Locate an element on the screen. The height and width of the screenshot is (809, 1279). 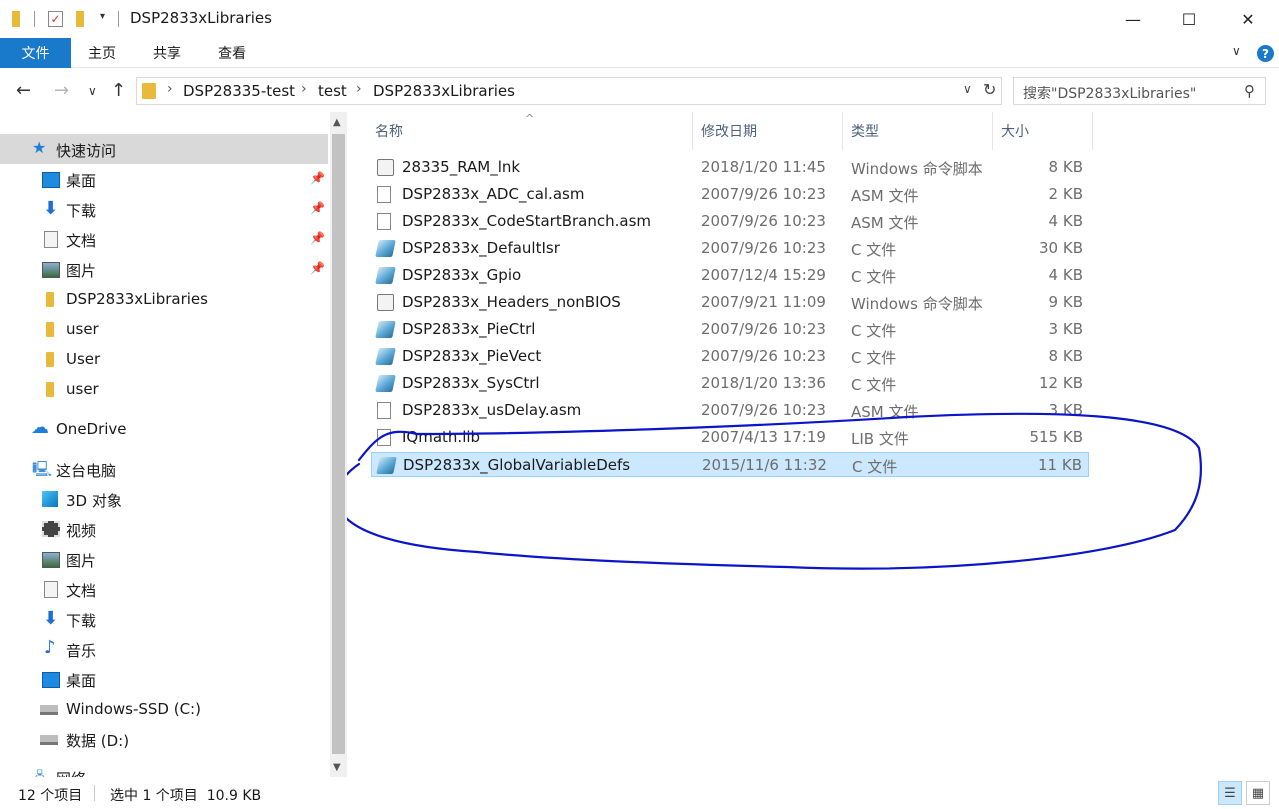
sidebar-item-this-pc: 🖳 这台电脑 is located at coordinates (164, 469).